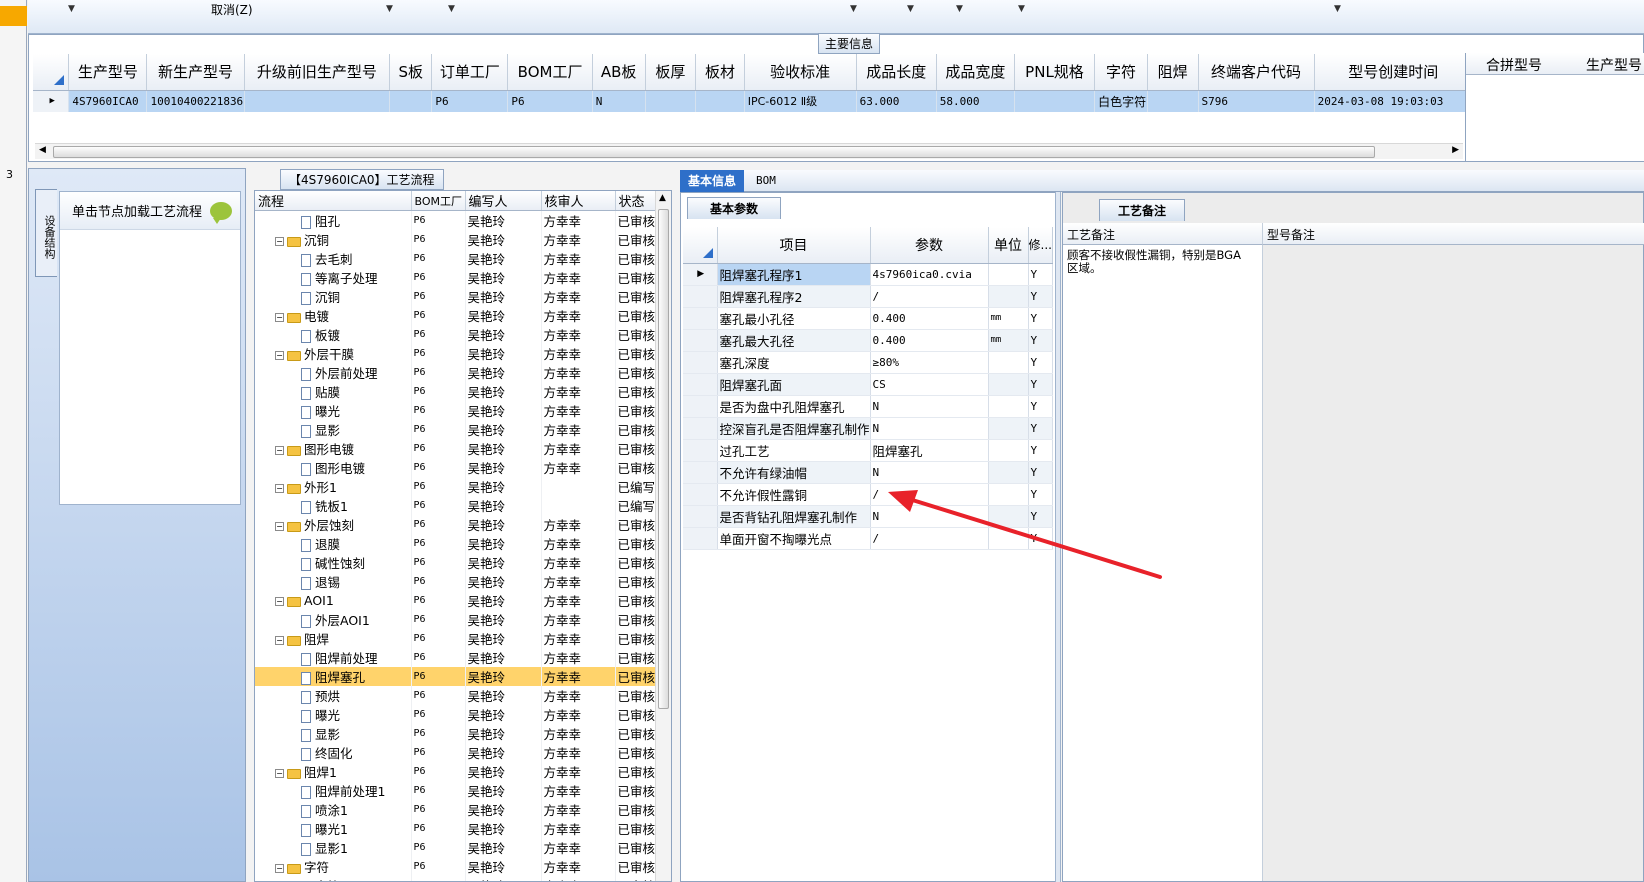 This screenshot has width=1644, height=882. What do you see at coordinates (619, 101) in the screenshot?
I see `table-cell: N` at bounding box center [619, 101].